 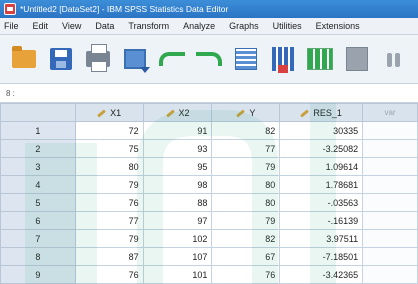 I want to click on data-cell: 91, so click(x=177, y=130).